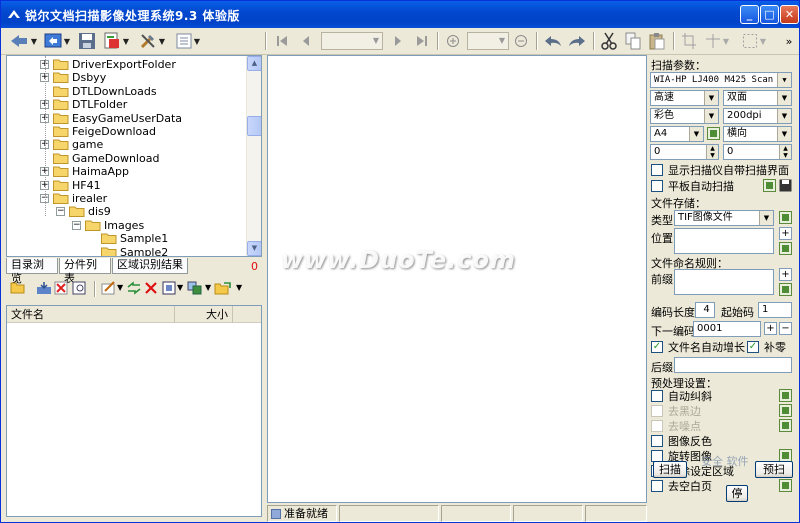  What do you see at coordinates (44, 288) in the screenshot?
I see `import-icon` at bounding box center [44, 288].